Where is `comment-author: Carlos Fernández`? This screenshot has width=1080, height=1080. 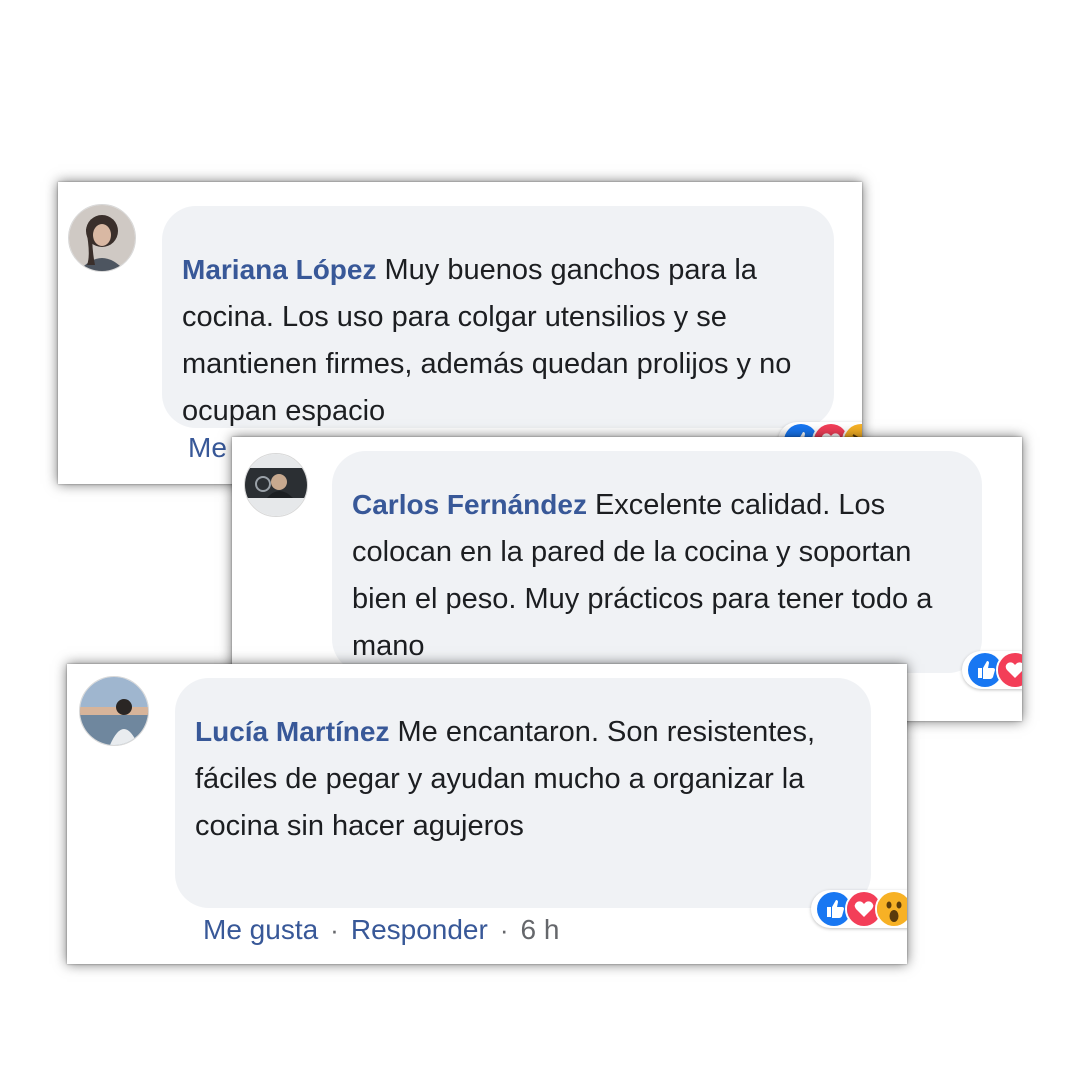 comment-author: Carlos Fernández is located at coordinates (469, 504).